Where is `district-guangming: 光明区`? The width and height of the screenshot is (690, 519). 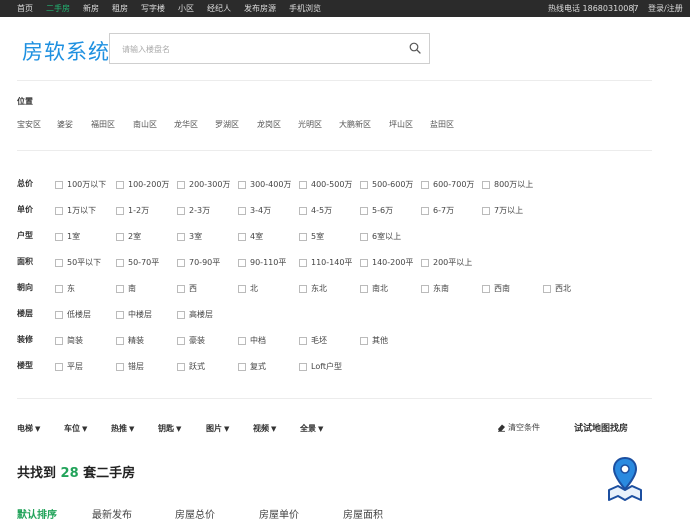 district-guangming: 光明区 is located at coordinates (310, 124).